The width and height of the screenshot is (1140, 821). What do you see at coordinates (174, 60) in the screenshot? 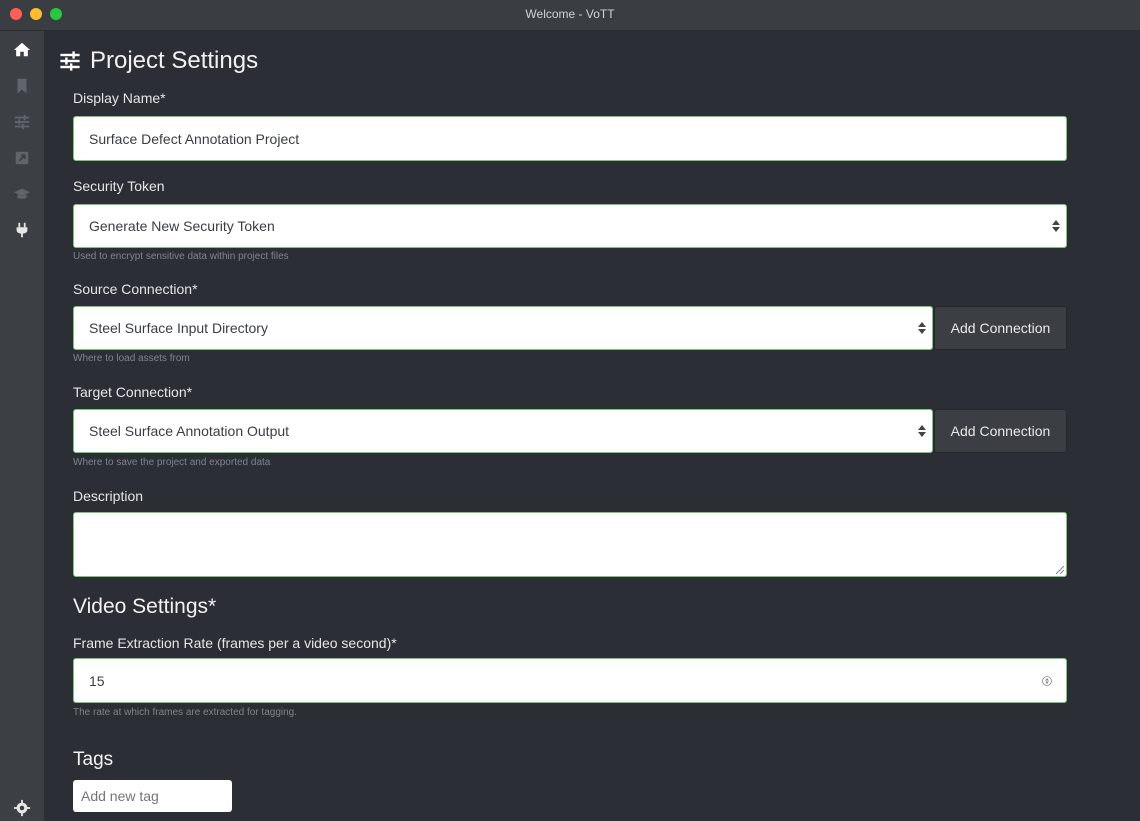
I see `page-title-text: Project Settings` at bounding box center [174, 60].